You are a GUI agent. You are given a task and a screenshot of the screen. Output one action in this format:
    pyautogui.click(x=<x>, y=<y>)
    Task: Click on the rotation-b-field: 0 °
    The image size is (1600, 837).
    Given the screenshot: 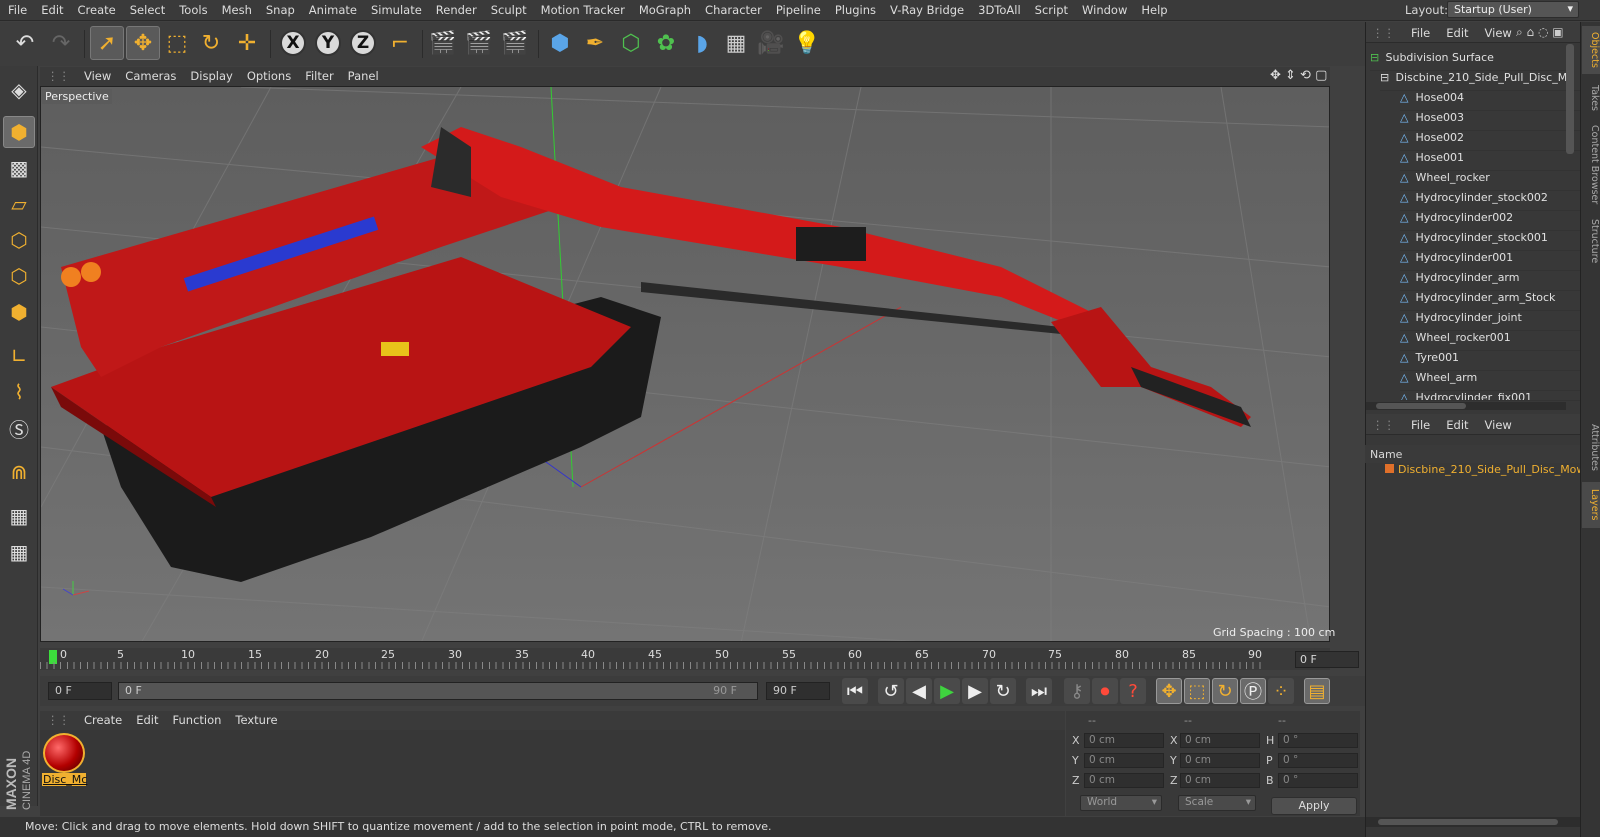 What is the action you would take?
    pyautogui.click(x=1318, y=780)
    